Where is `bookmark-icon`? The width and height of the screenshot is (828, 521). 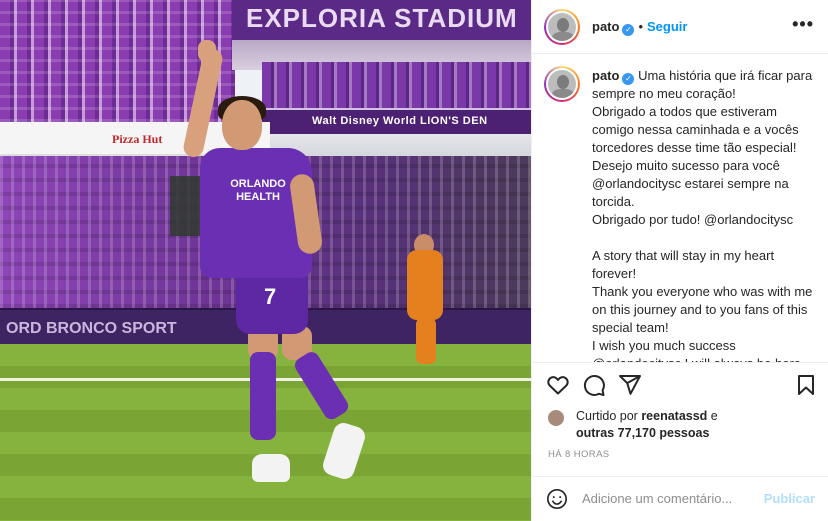
bookmark-icon is located at coordinates (806, 385).